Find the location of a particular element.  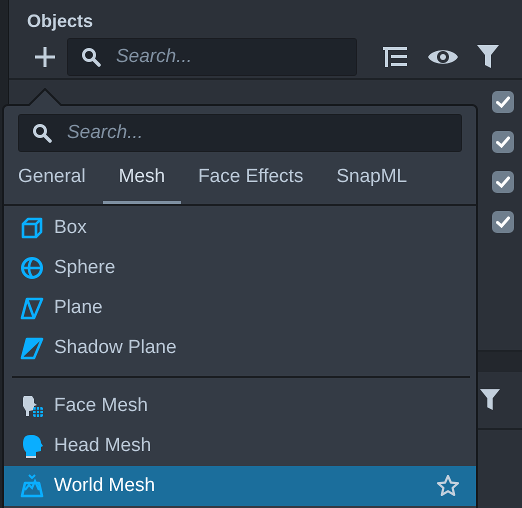

head-icon is located at coordinates (32, 446).